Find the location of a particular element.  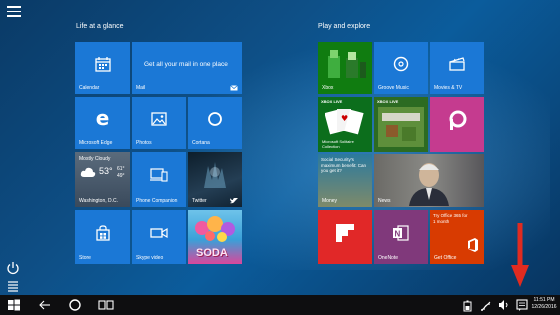

tile-label: Movies & TV is located at coordinates (448, 88).